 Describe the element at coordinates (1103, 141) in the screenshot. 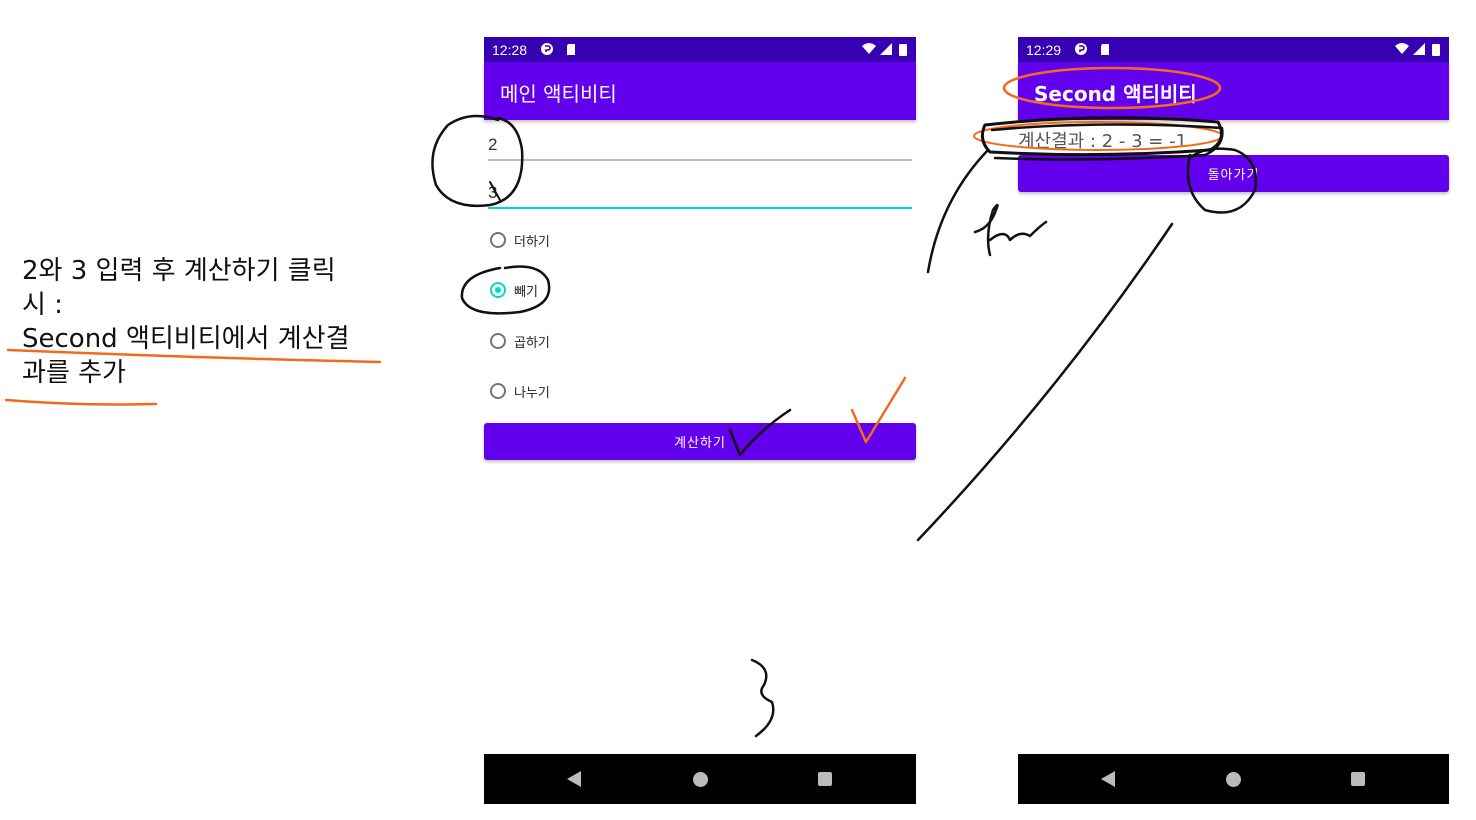

I see `result-text: 계산결과 : 2 - 3 = -1` at that location.